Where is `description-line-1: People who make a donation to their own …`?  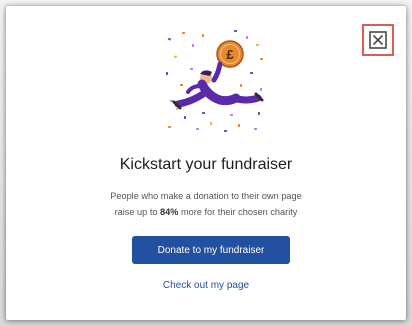 description-line-1: People who make a donation to their own … is located at coordinates (206, 196).